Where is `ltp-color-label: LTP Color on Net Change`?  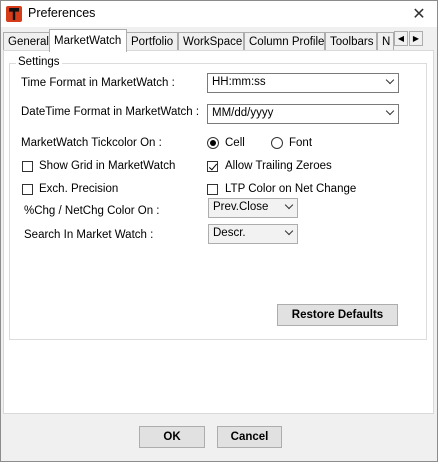
ltp-color-label: LTP Color on Net Change is located at coordinates (291, 189).